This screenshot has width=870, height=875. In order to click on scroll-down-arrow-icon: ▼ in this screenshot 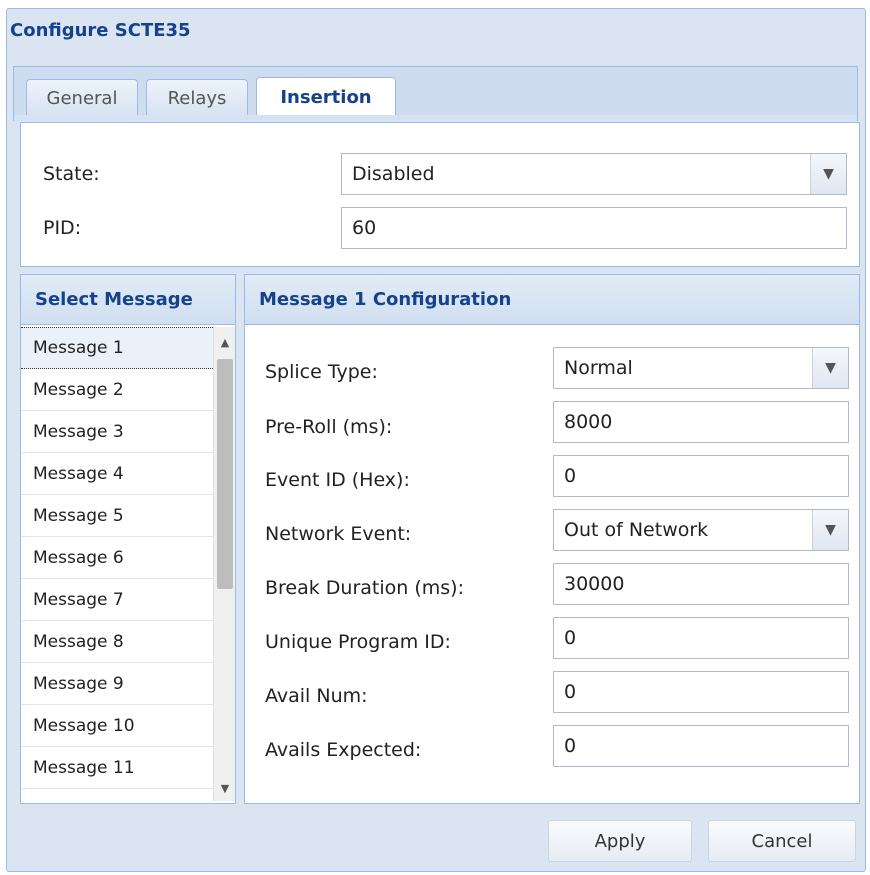, I will do `click(225, 788)`.